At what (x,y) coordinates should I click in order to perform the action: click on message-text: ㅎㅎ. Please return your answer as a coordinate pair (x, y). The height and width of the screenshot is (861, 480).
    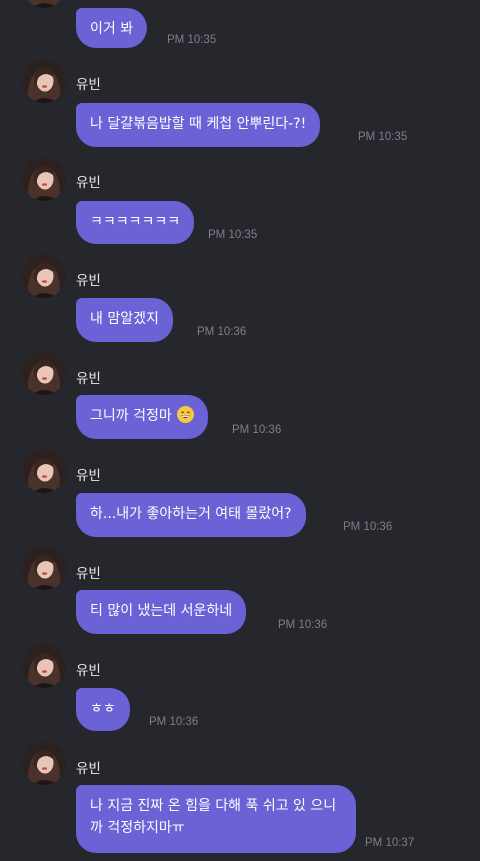
    Looking at the image, I should click on (103, 709).